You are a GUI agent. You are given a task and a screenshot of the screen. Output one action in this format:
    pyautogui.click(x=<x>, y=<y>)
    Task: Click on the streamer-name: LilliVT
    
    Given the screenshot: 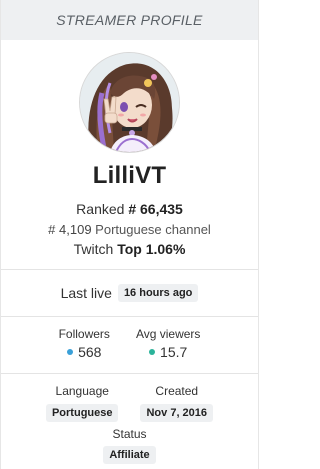 What is the action you would take?
    pyautogui.click(x=129, y=175)
    